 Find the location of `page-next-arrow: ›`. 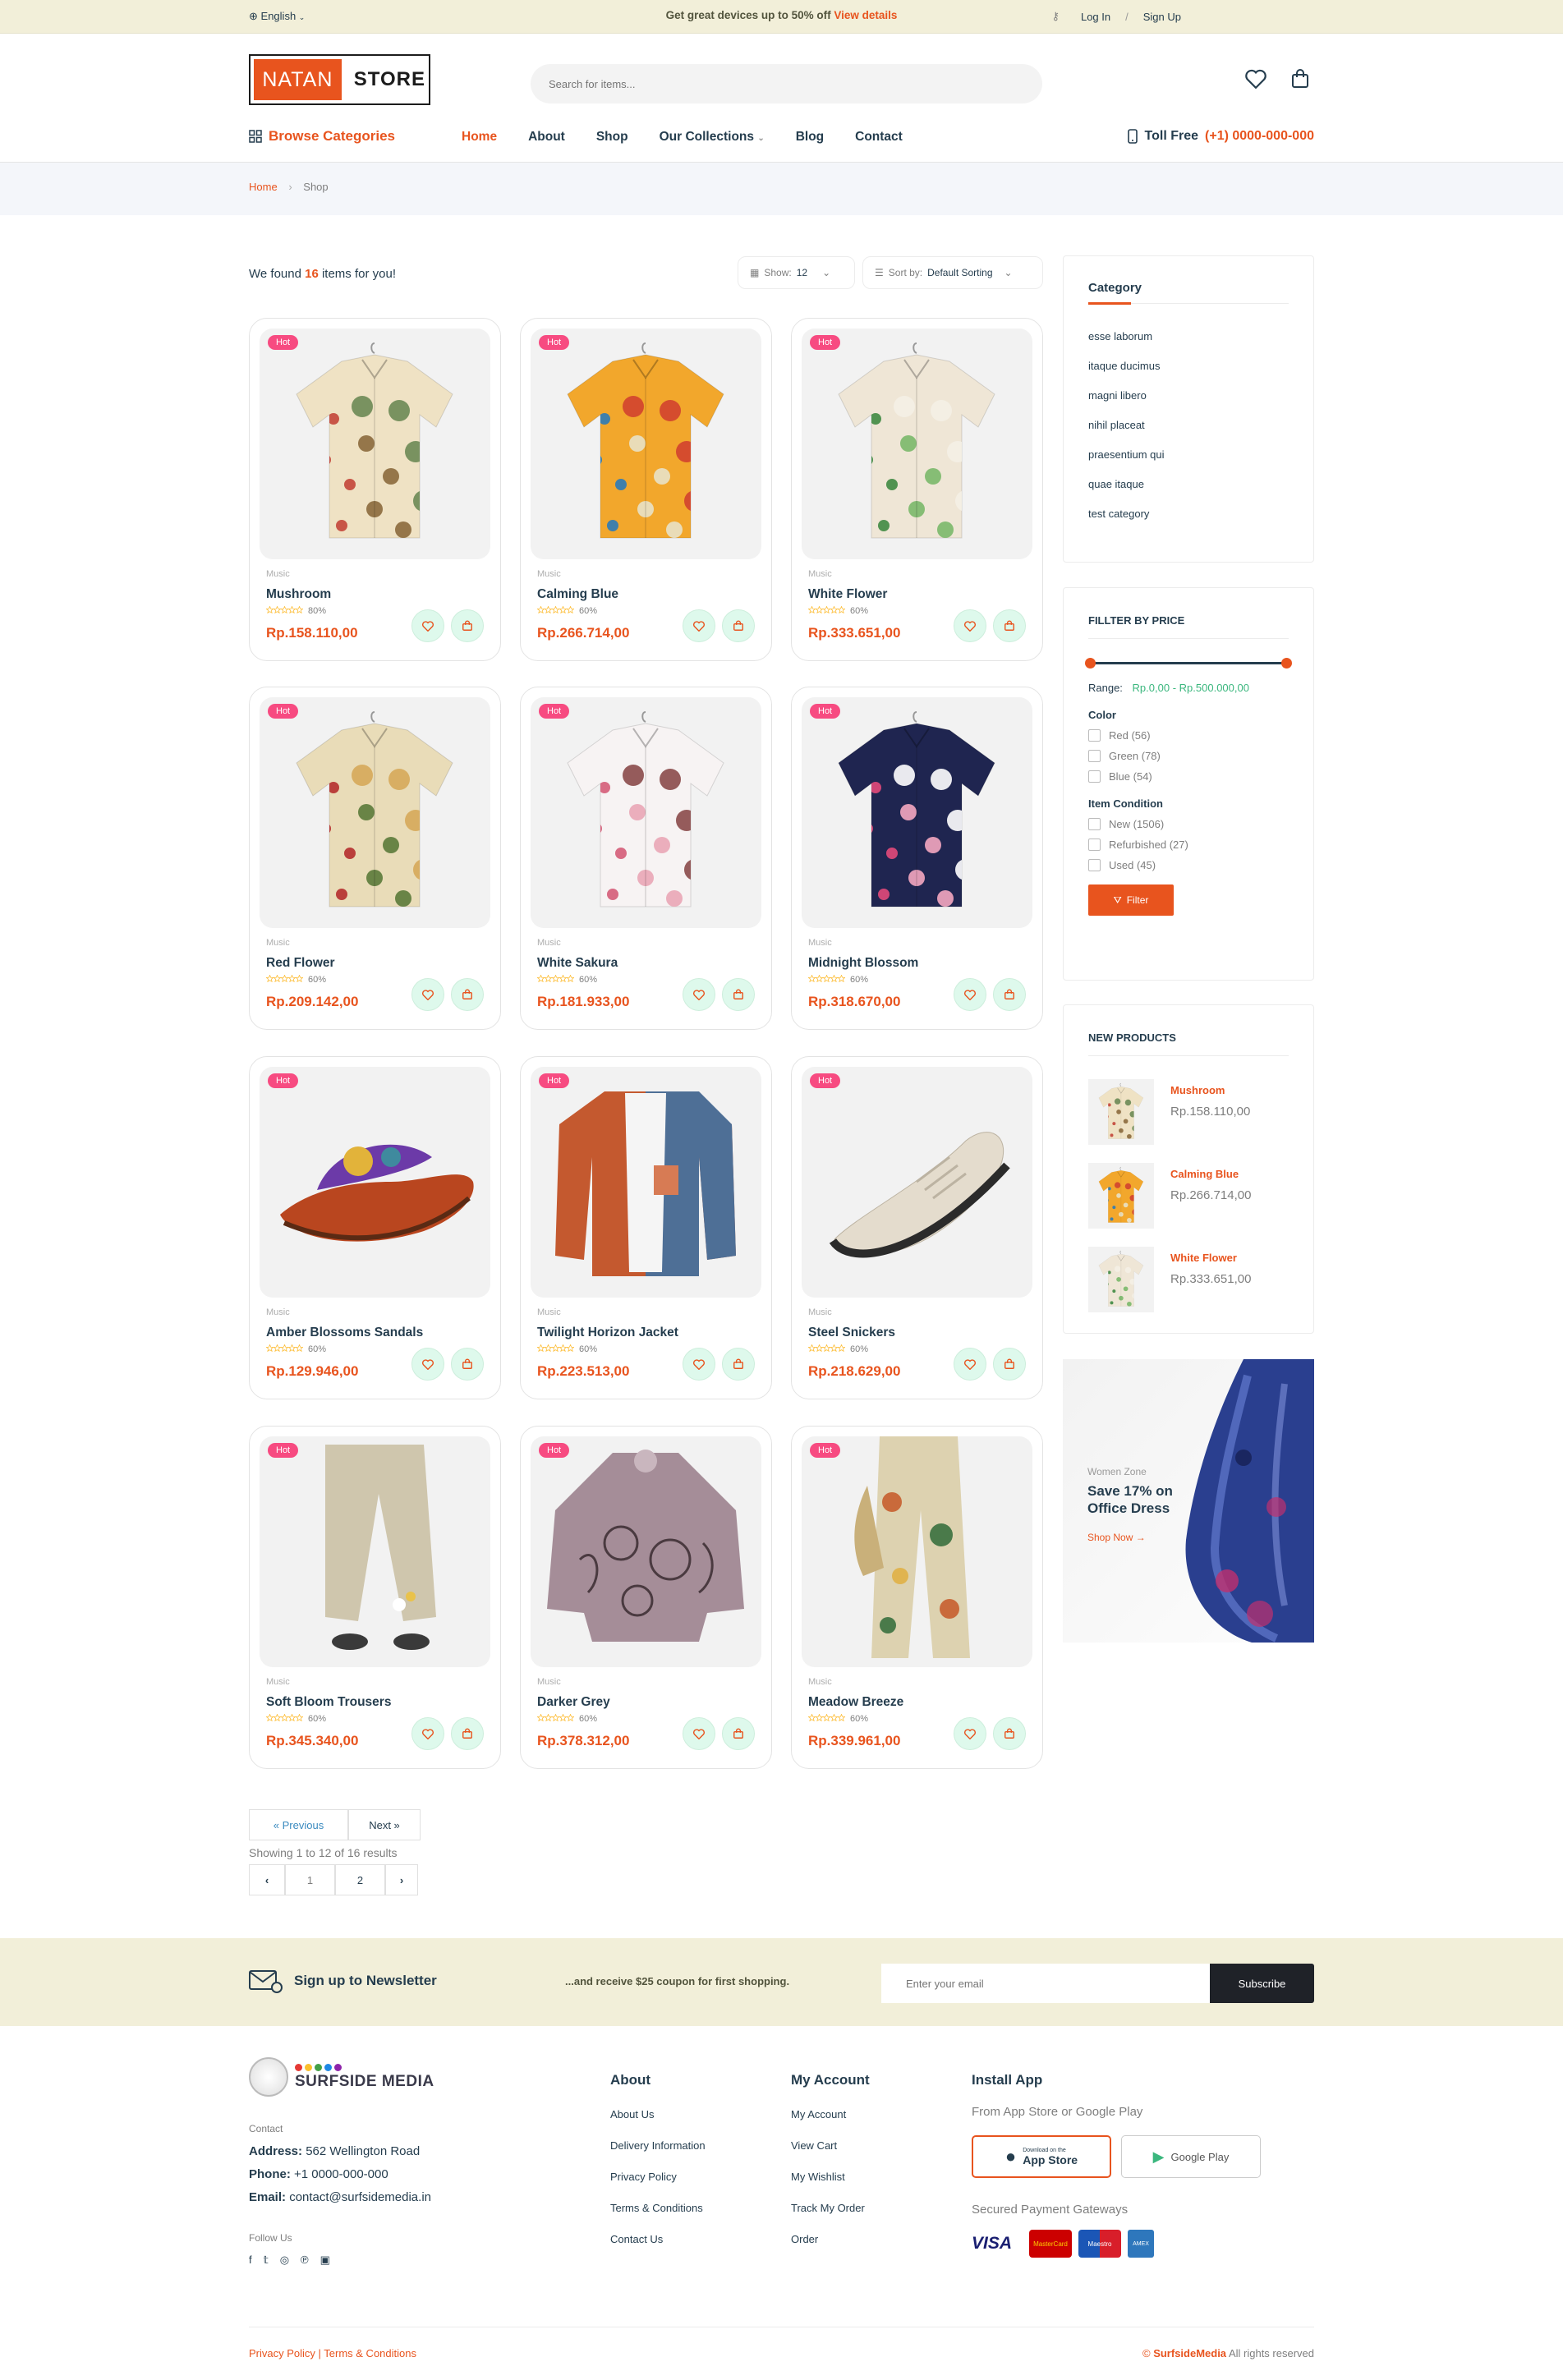

page-next-arrow: › is located at coordinates (401, 1879).